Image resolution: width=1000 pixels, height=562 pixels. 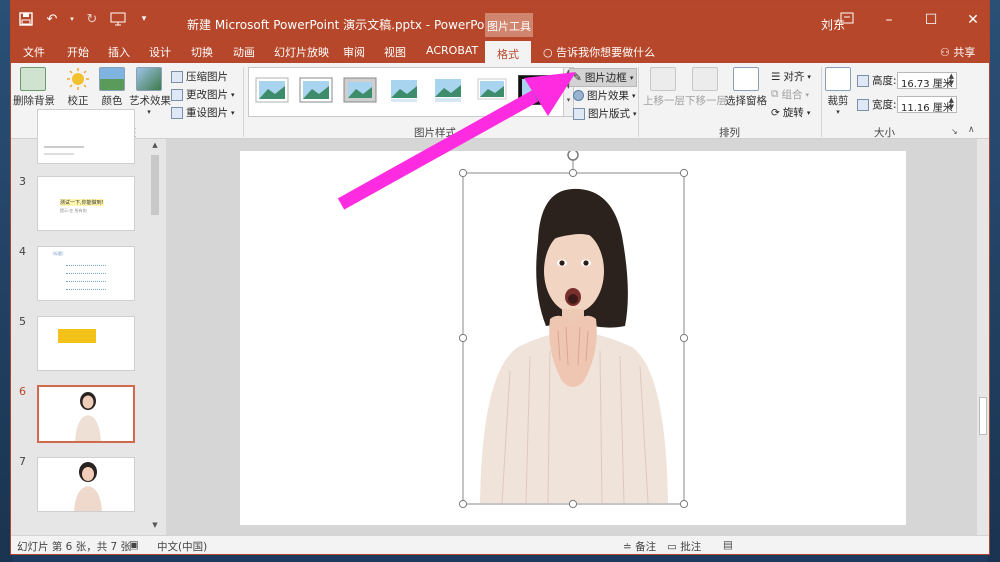 What do you see at coordinates (951, 80) in the screenshot?
I see `height-spinner-icon: ▲ ▼` at bounding box center [951, 80].